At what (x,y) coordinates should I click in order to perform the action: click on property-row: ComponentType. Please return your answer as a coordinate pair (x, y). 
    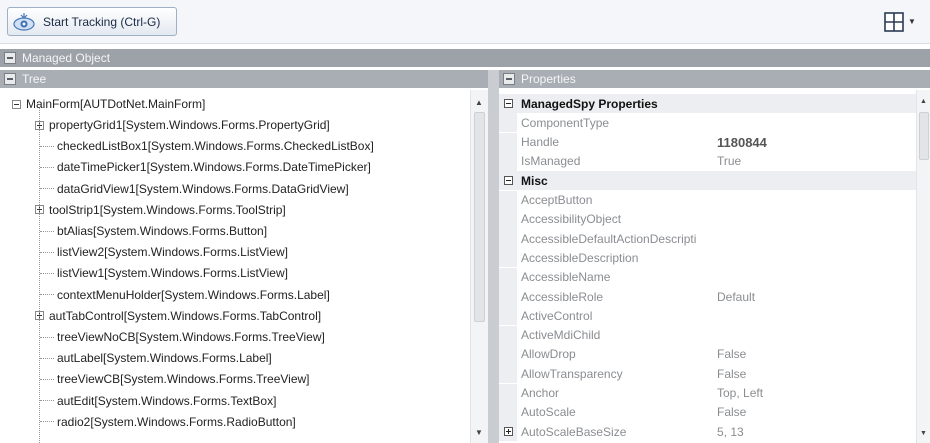
    Looking at the image, I should click on (707, 123).